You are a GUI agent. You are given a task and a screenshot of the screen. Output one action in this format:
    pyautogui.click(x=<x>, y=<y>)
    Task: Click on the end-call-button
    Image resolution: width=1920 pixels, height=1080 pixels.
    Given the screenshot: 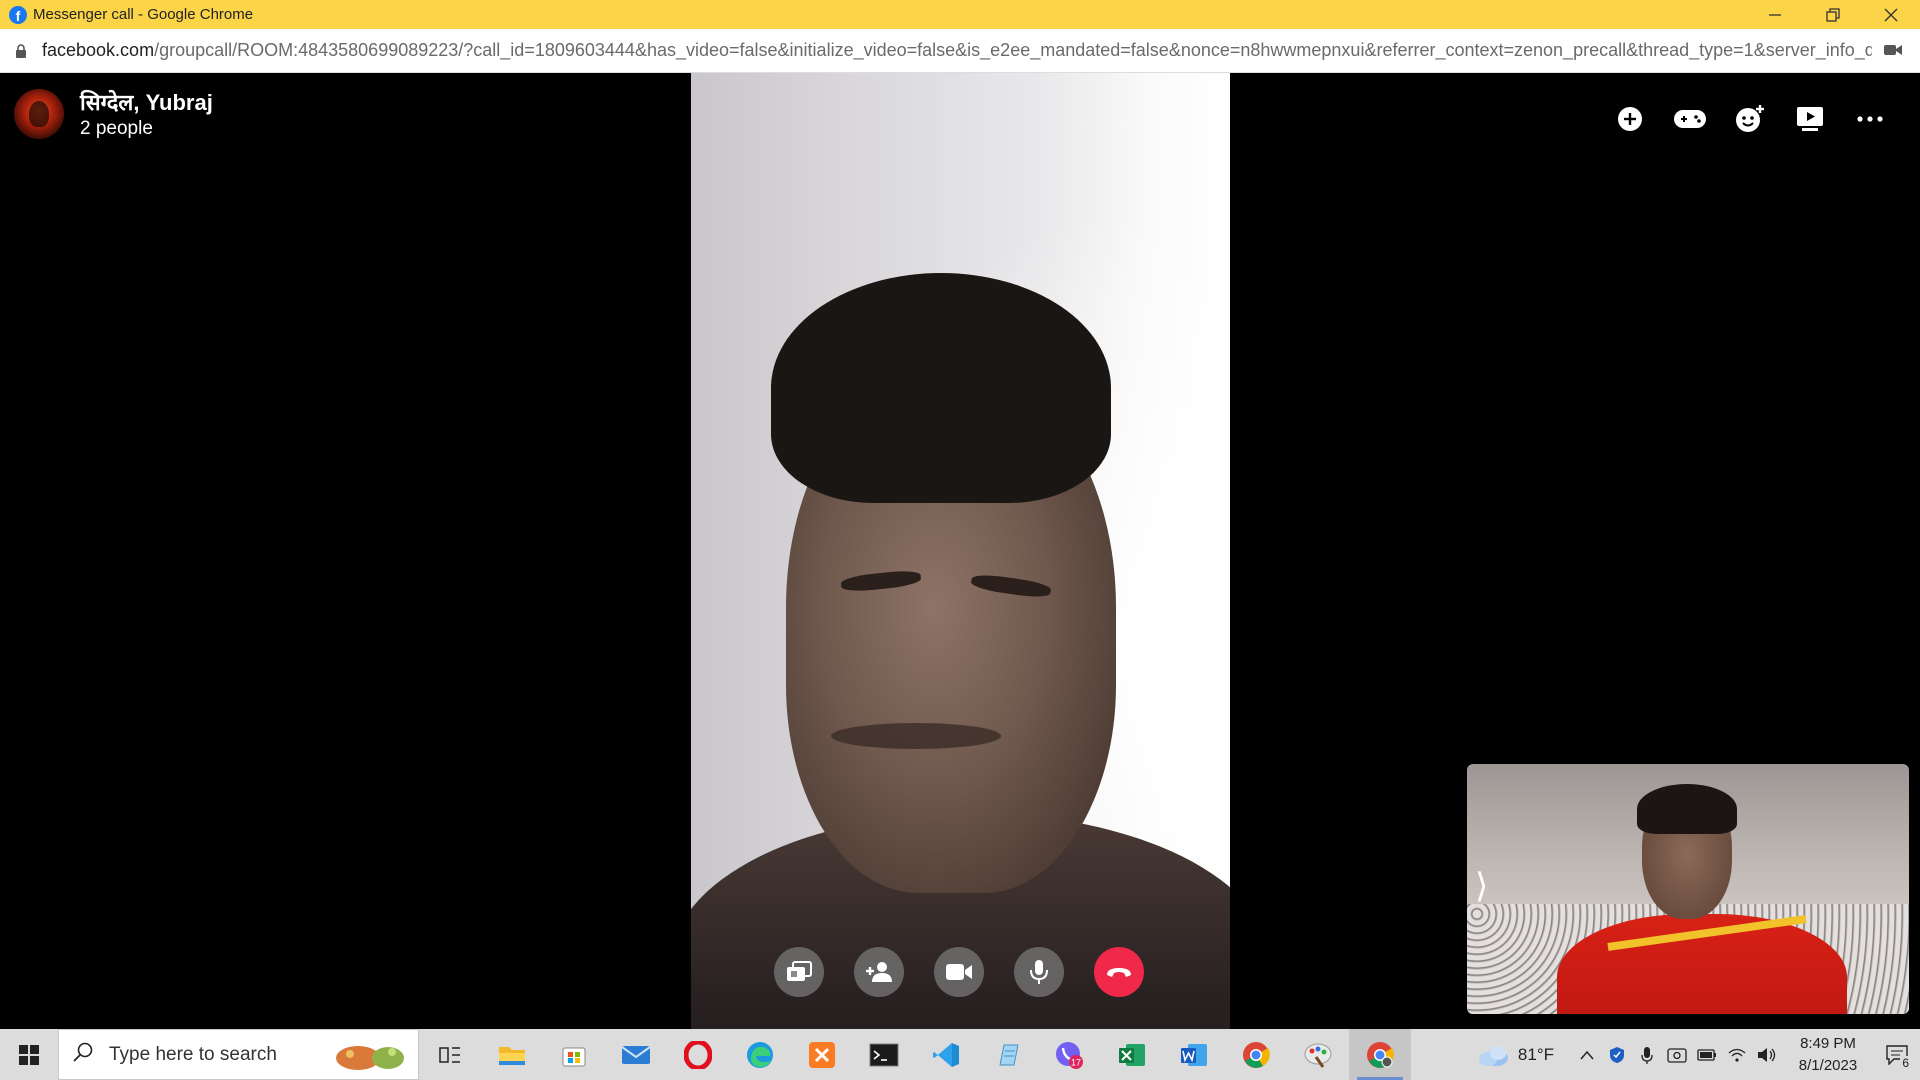 What is the action you would take?
    pyautogui.click(x=1119, y=972)
    